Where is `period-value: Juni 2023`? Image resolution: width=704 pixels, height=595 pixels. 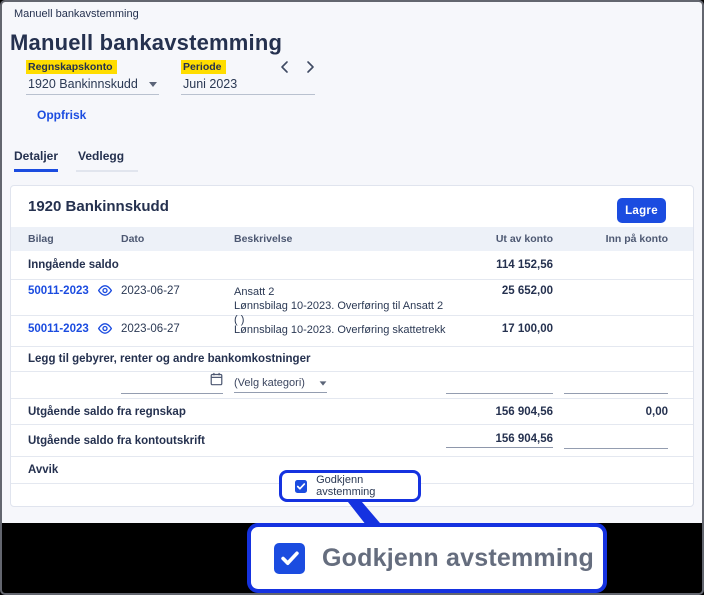 period-value: Juni 2023 is located at coordinates (210, 84).